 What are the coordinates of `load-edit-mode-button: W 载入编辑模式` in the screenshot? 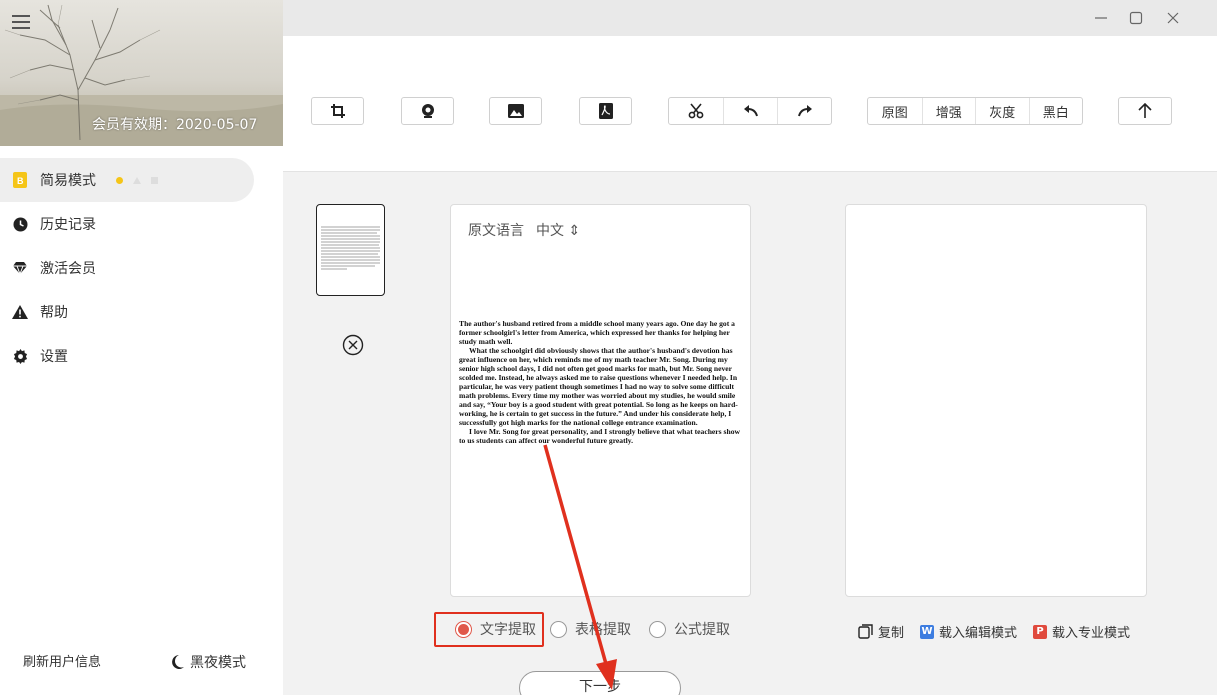 It's located at (968, 631).